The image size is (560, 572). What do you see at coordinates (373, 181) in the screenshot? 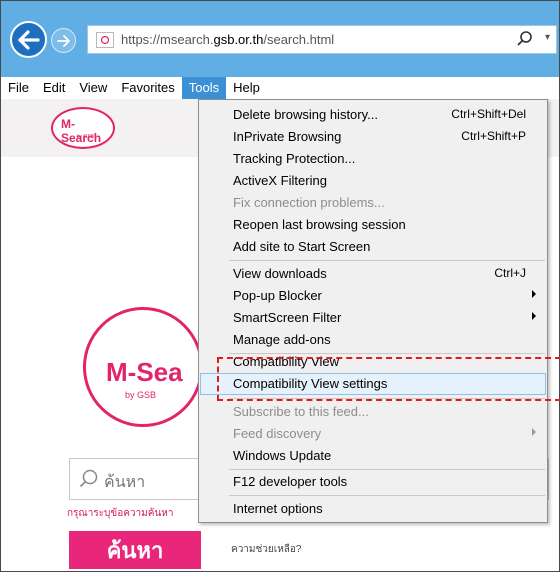
I see `menu-activex-filtering: ActiveX Filtering` at bounding box center [373, 181].